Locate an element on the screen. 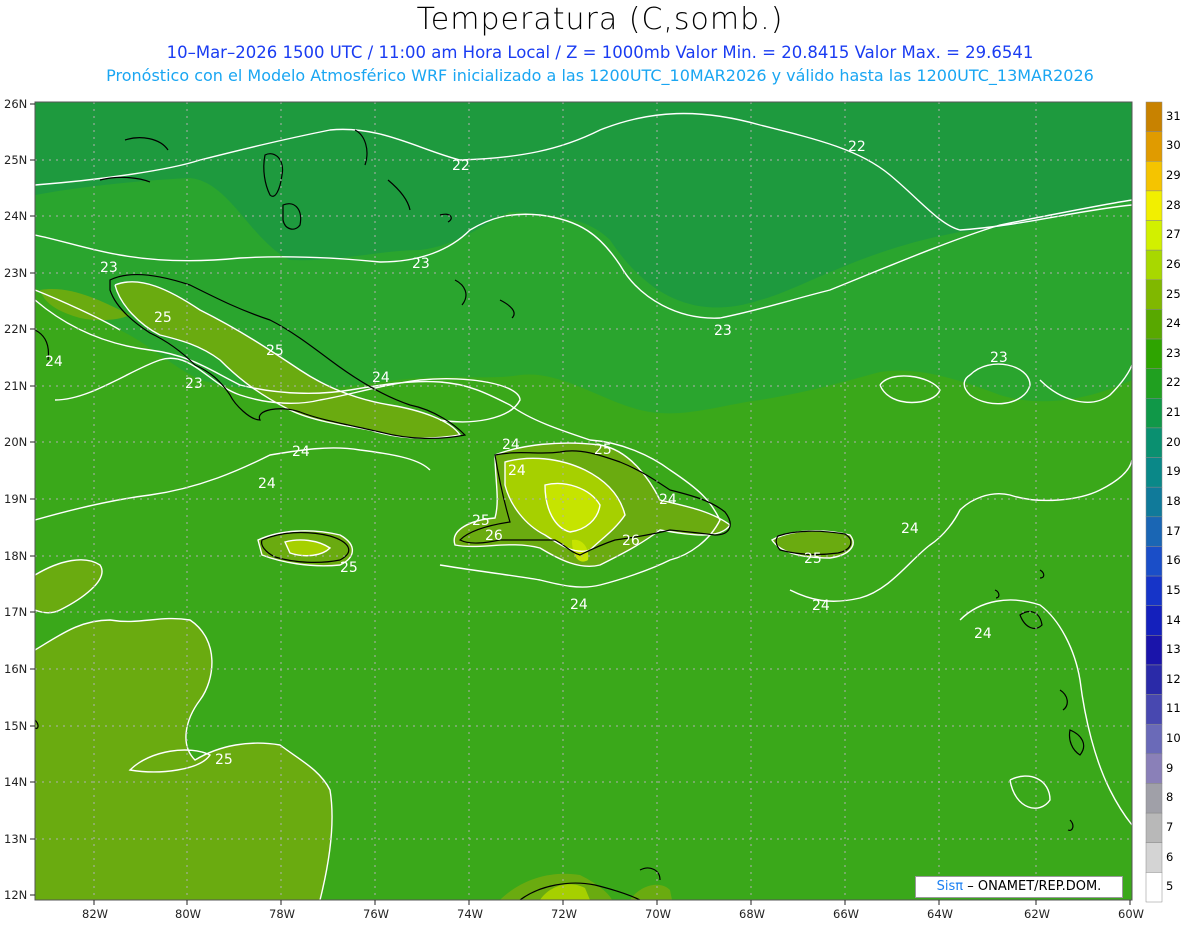  contour-label-24-caribbean-w: 24 is located at coordinates (301, 452).